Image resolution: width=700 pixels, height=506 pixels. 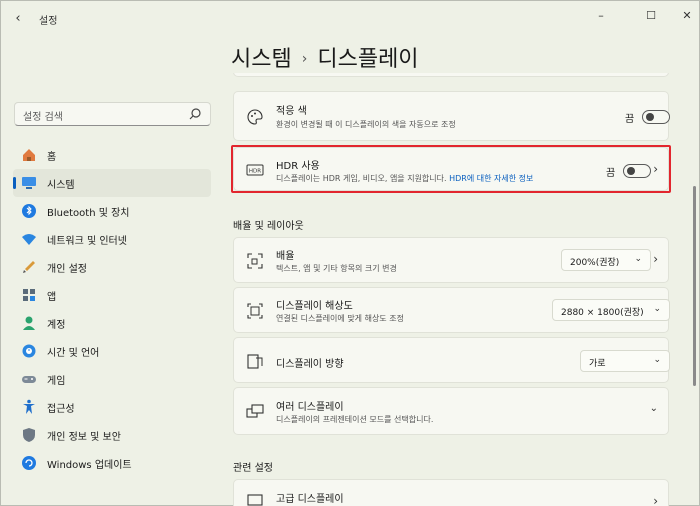 What do you see at coordinates (29, 239) in the screenshot?
I see `network-icon` at bounding box center [29, 239].